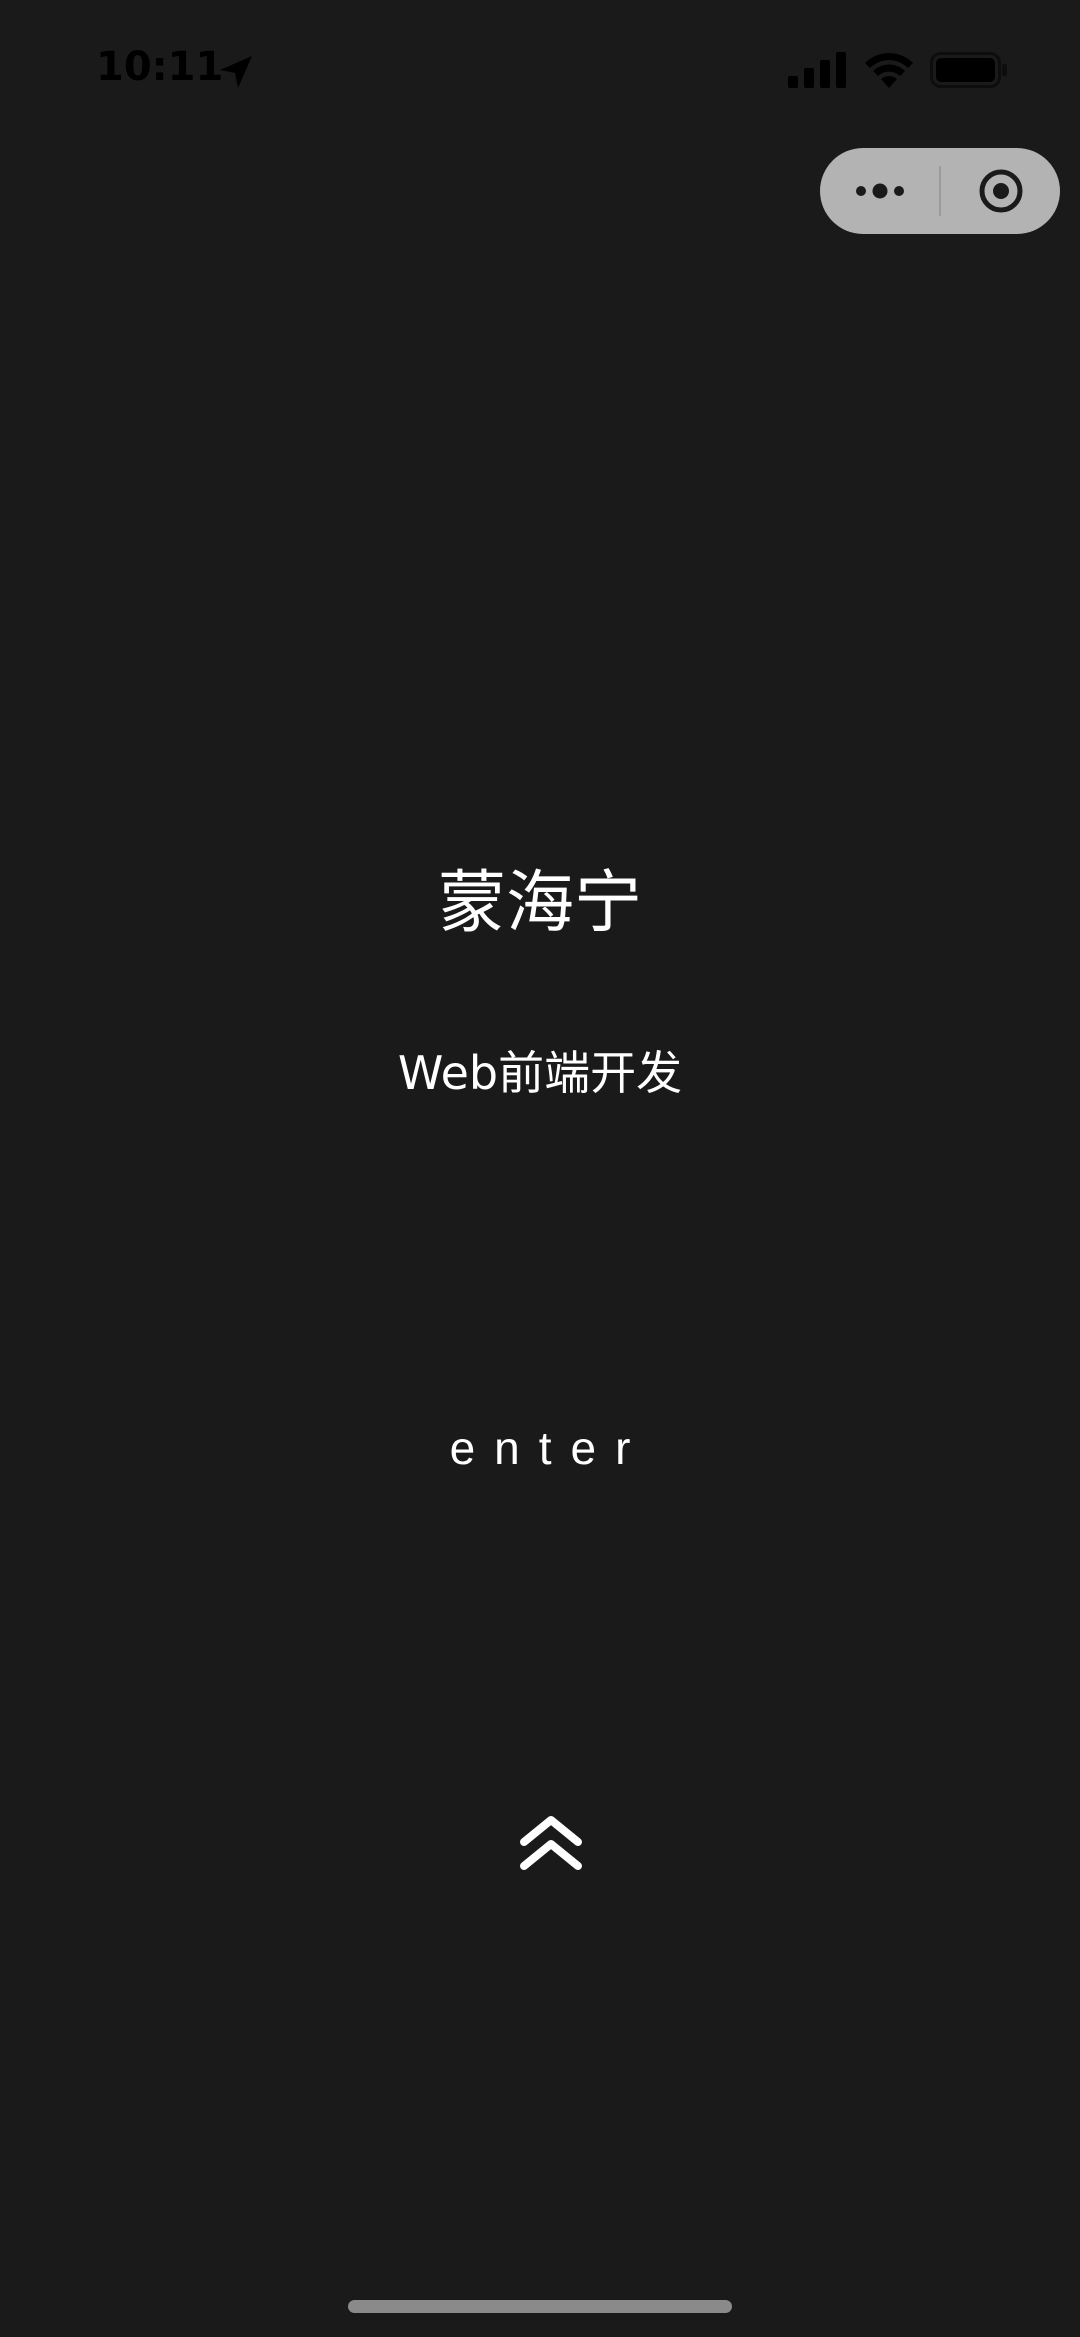 The width and height of the screenshot is (1080, 2337). I want to click on status-time: 10:11, so click(160, 67).